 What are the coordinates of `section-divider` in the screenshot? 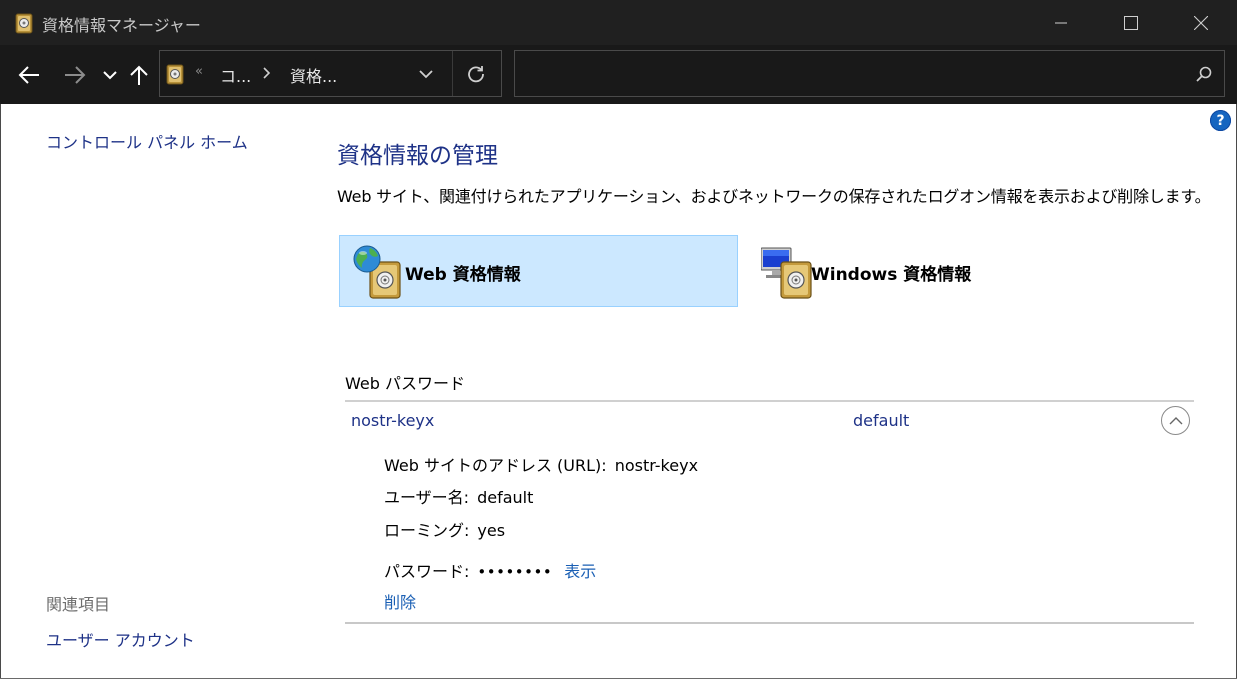 It's located at (769, 401).